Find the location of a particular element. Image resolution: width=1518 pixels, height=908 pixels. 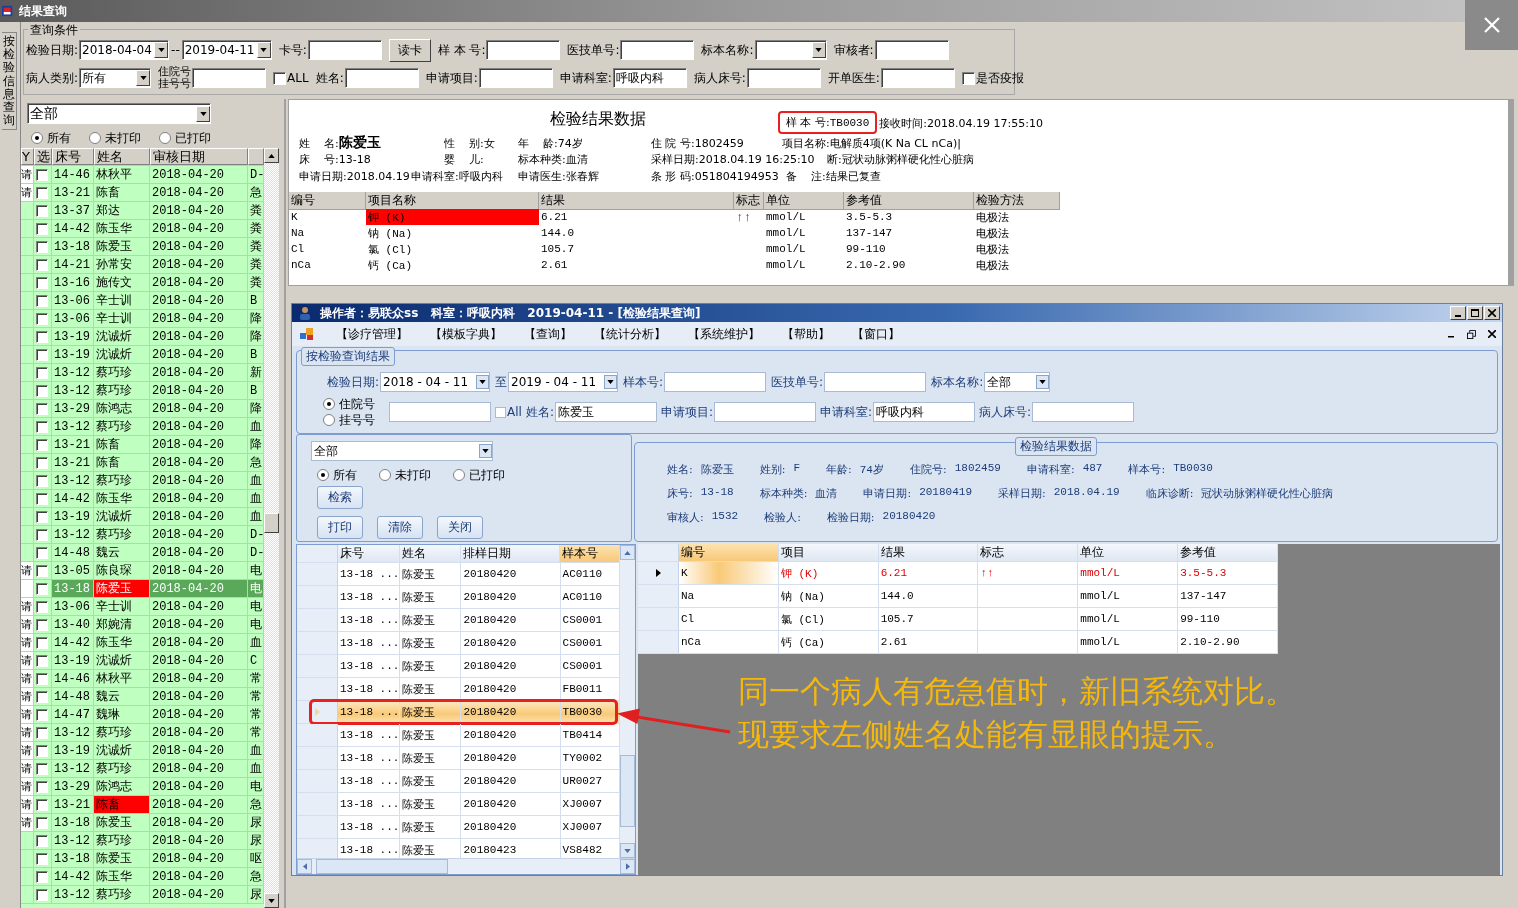

menu-item: 【查询】 is located at coordinates (548, 334).